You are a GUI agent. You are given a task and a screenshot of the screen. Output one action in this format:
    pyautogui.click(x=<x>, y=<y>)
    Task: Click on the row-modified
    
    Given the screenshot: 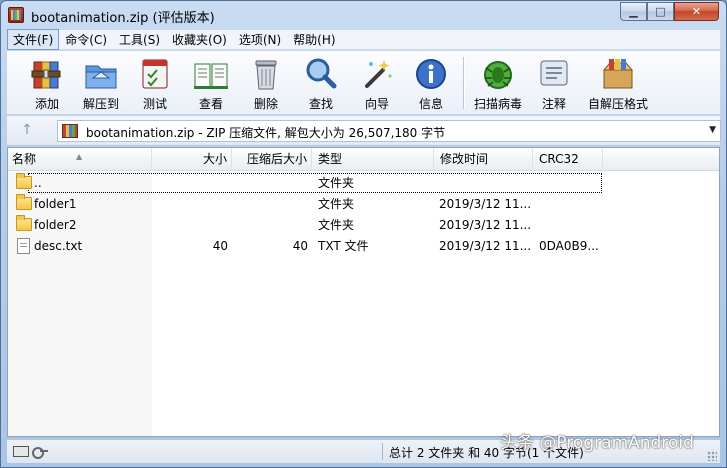 What is the action you would take?
    pyautogui.click(x=485, y=183)
    